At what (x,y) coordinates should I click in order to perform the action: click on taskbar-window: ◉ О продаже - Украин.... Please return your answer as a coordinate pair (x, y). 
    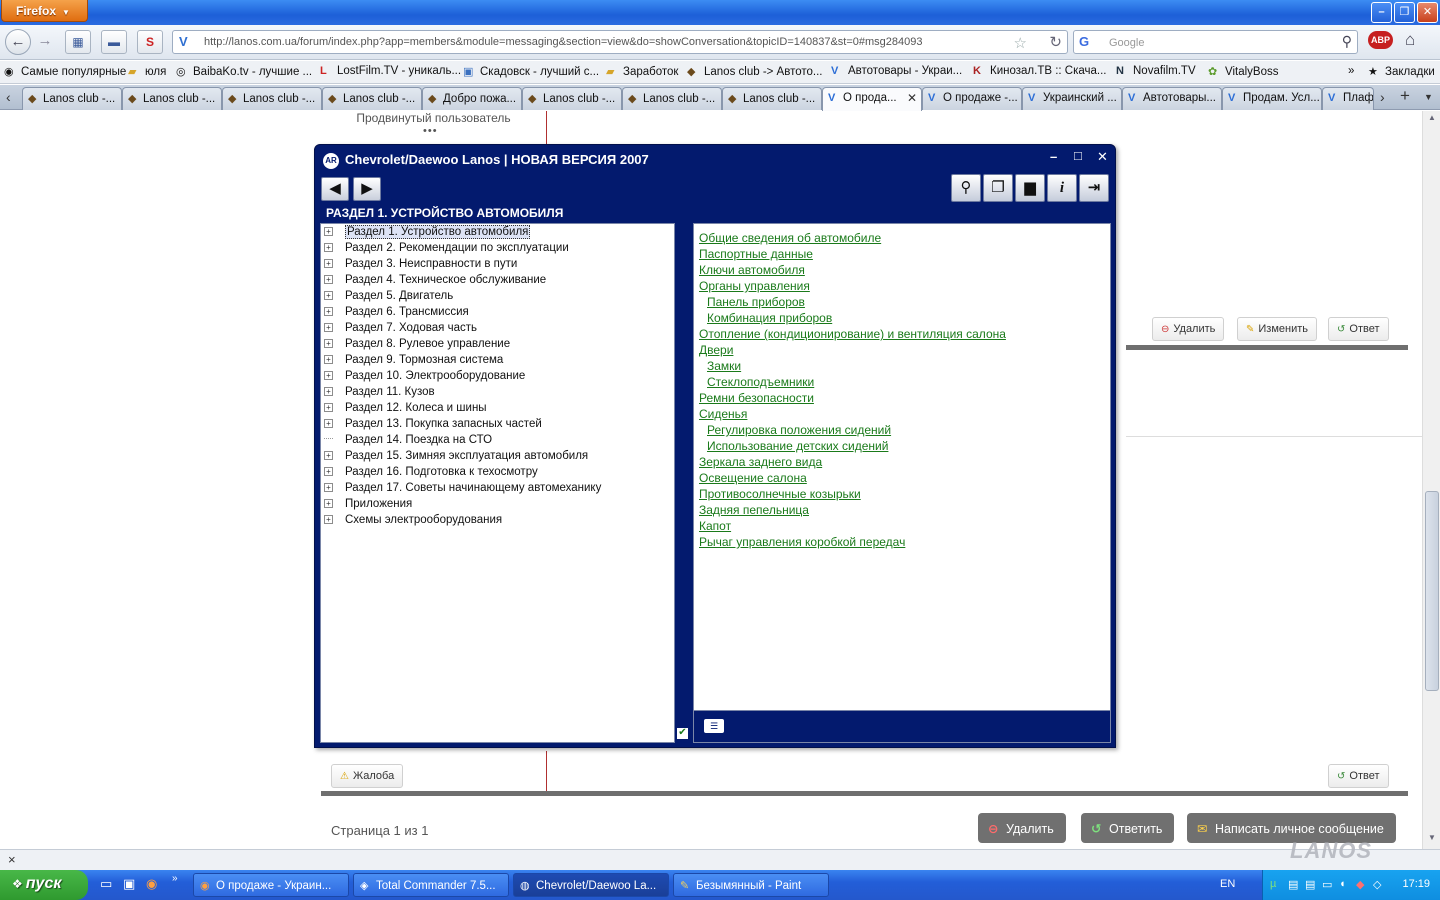
    Looking at the image, I should click on (271, 885).